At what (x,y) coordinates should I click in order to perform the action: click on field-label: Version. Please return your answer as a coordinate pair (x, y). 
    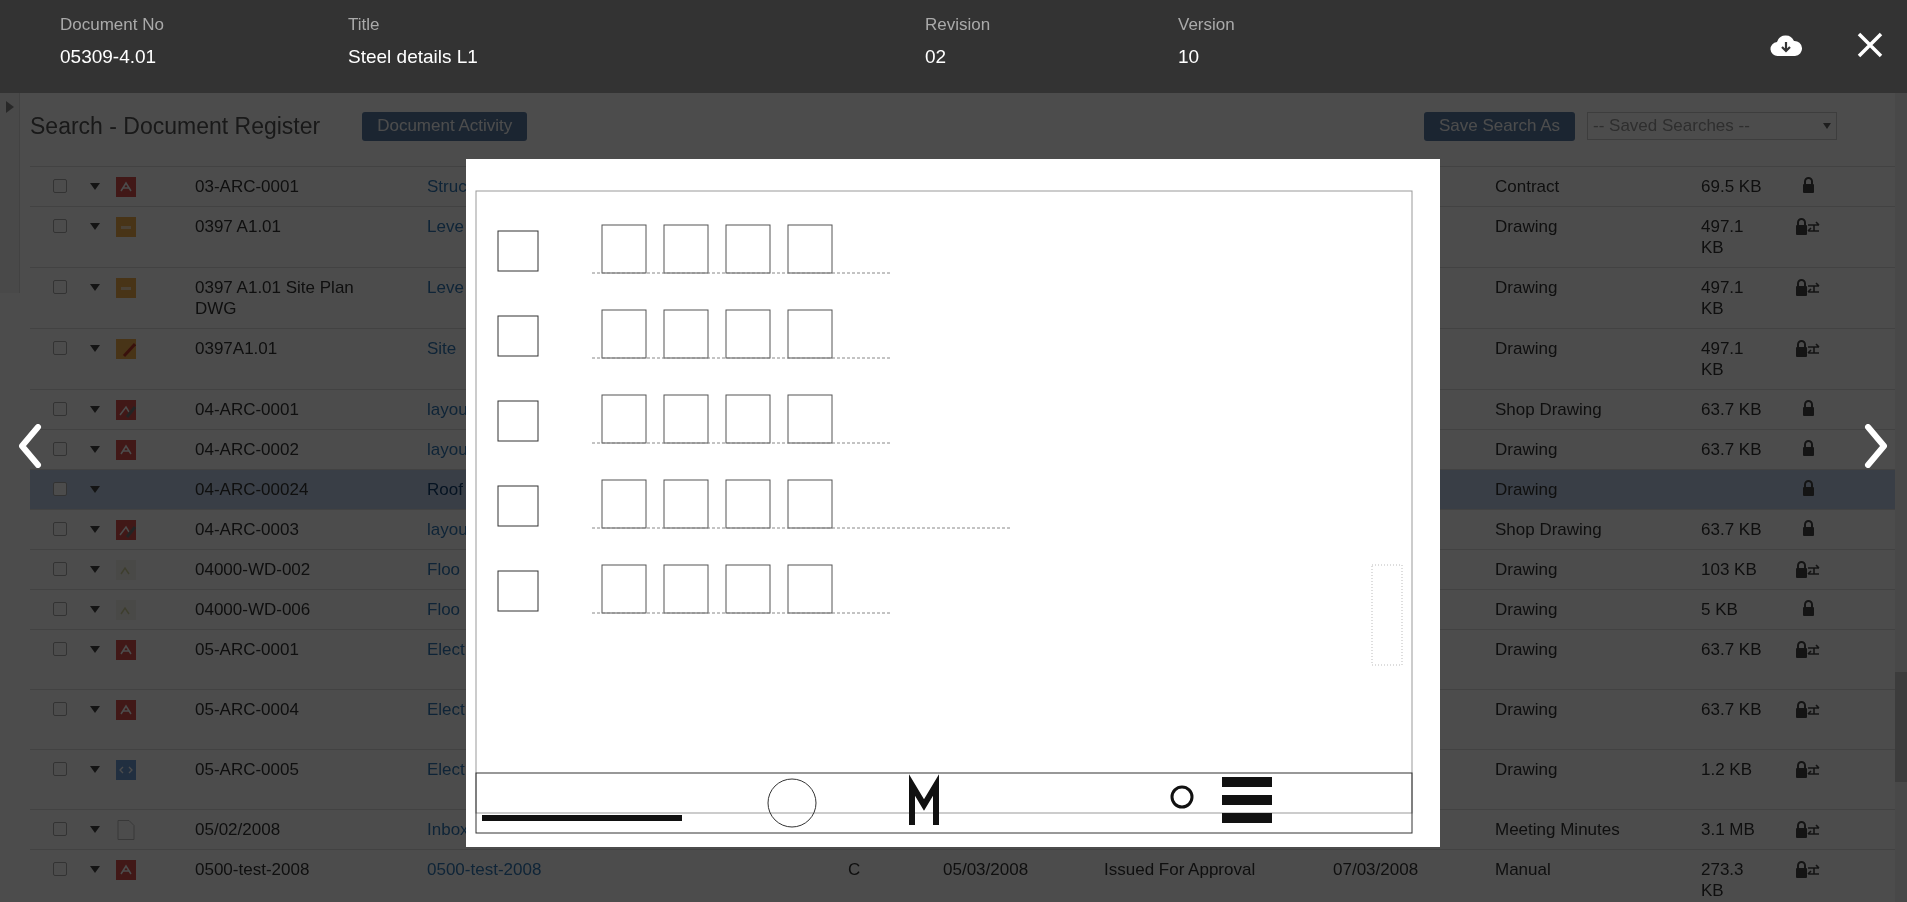
    Looking at the image, I should click on (1207, 25).